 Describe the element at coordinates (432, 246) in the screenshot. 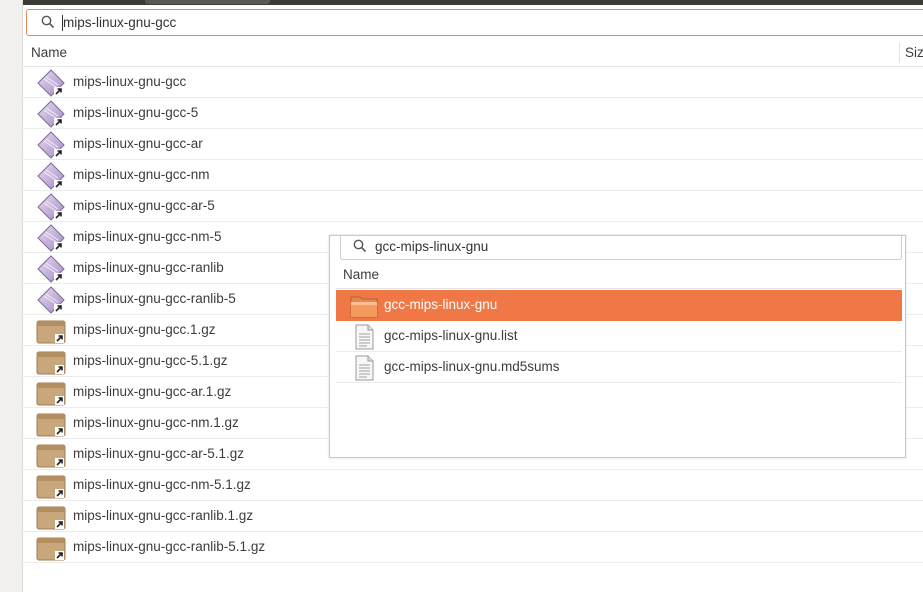

I see `popup-search-value: gcc-mips-linux-gnu` at that location.